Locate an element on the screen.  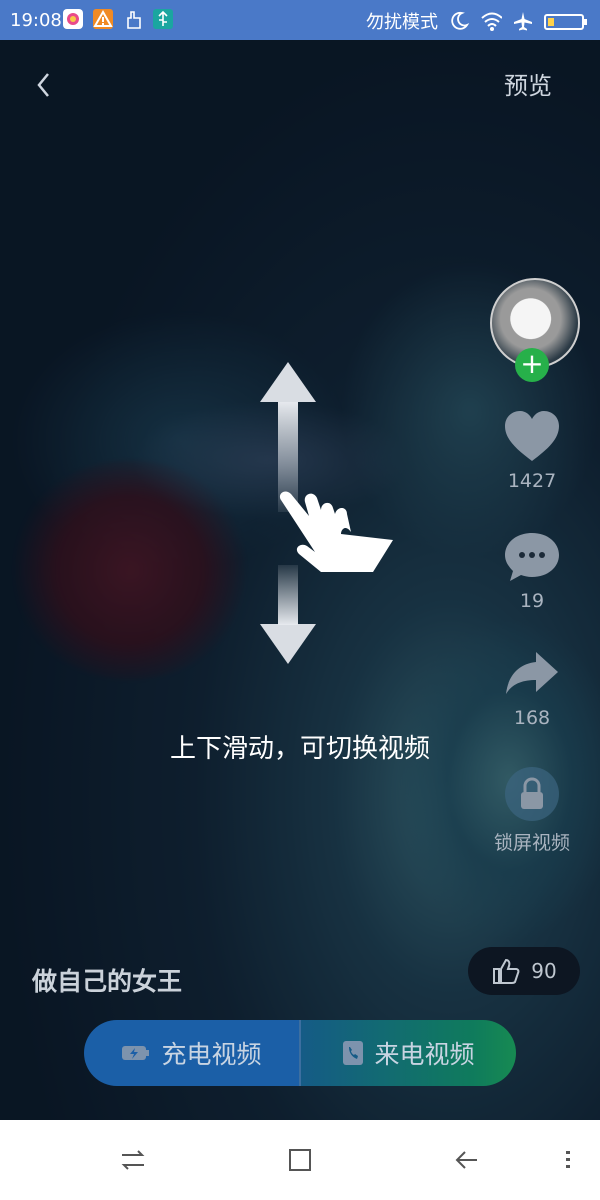
back-nav-button is located at coordinates (466, 1160).